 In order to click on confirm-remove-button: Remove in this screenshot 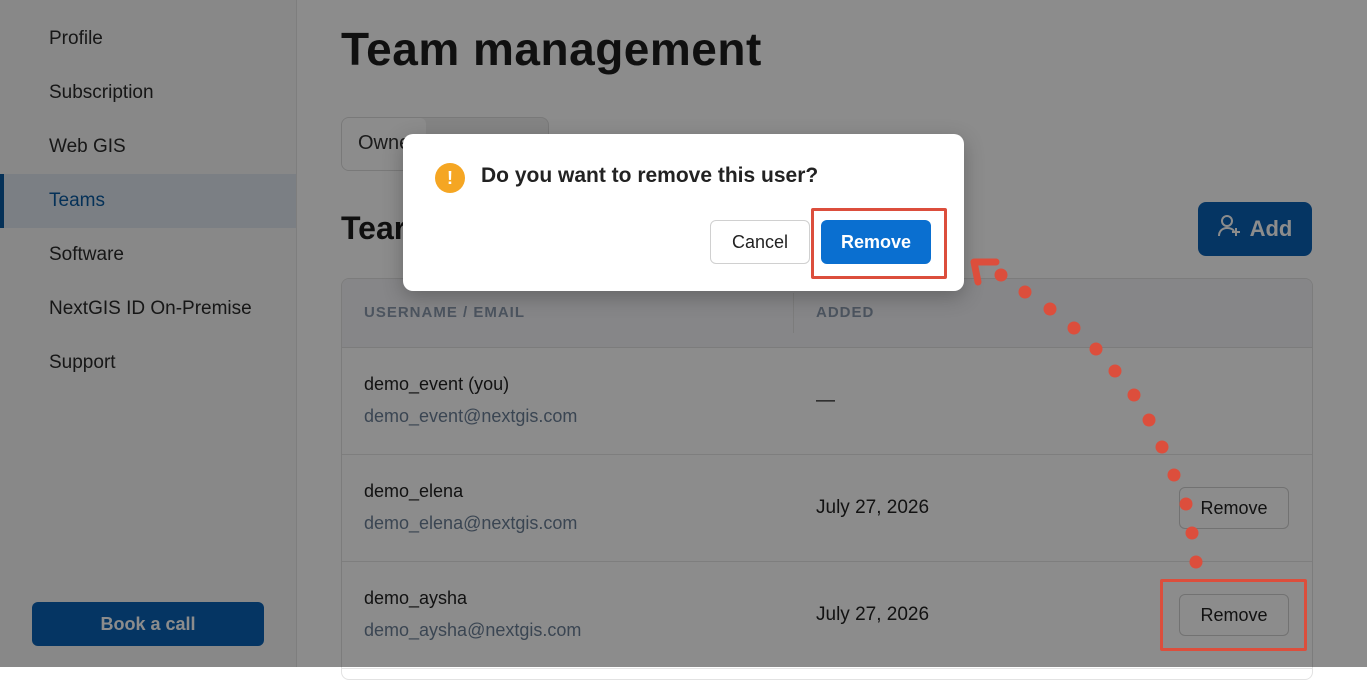, I will do `click(876, 242)`.